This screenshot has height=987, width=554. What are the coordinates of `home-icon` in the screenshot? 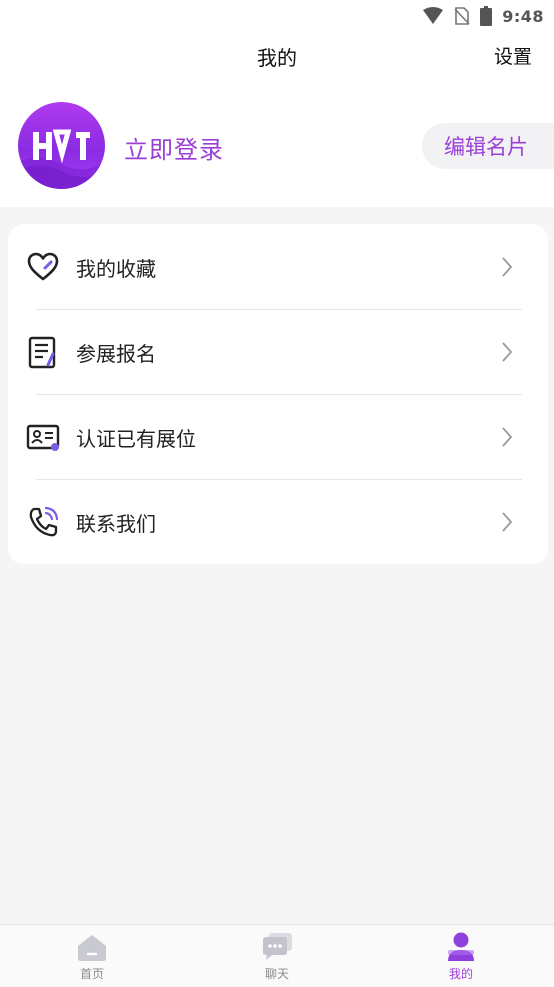 It's located at (92, 948).